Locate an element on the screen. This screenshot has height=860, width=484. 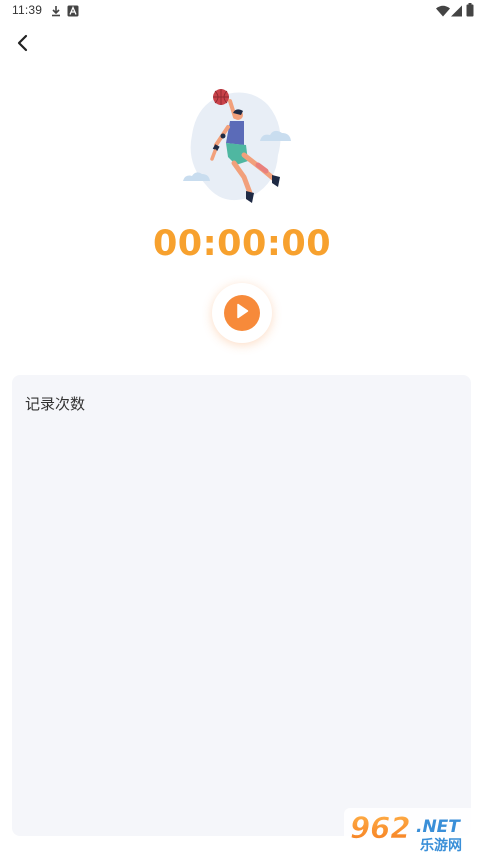
watermark-number: 962 is located at coordinates (380, 828).